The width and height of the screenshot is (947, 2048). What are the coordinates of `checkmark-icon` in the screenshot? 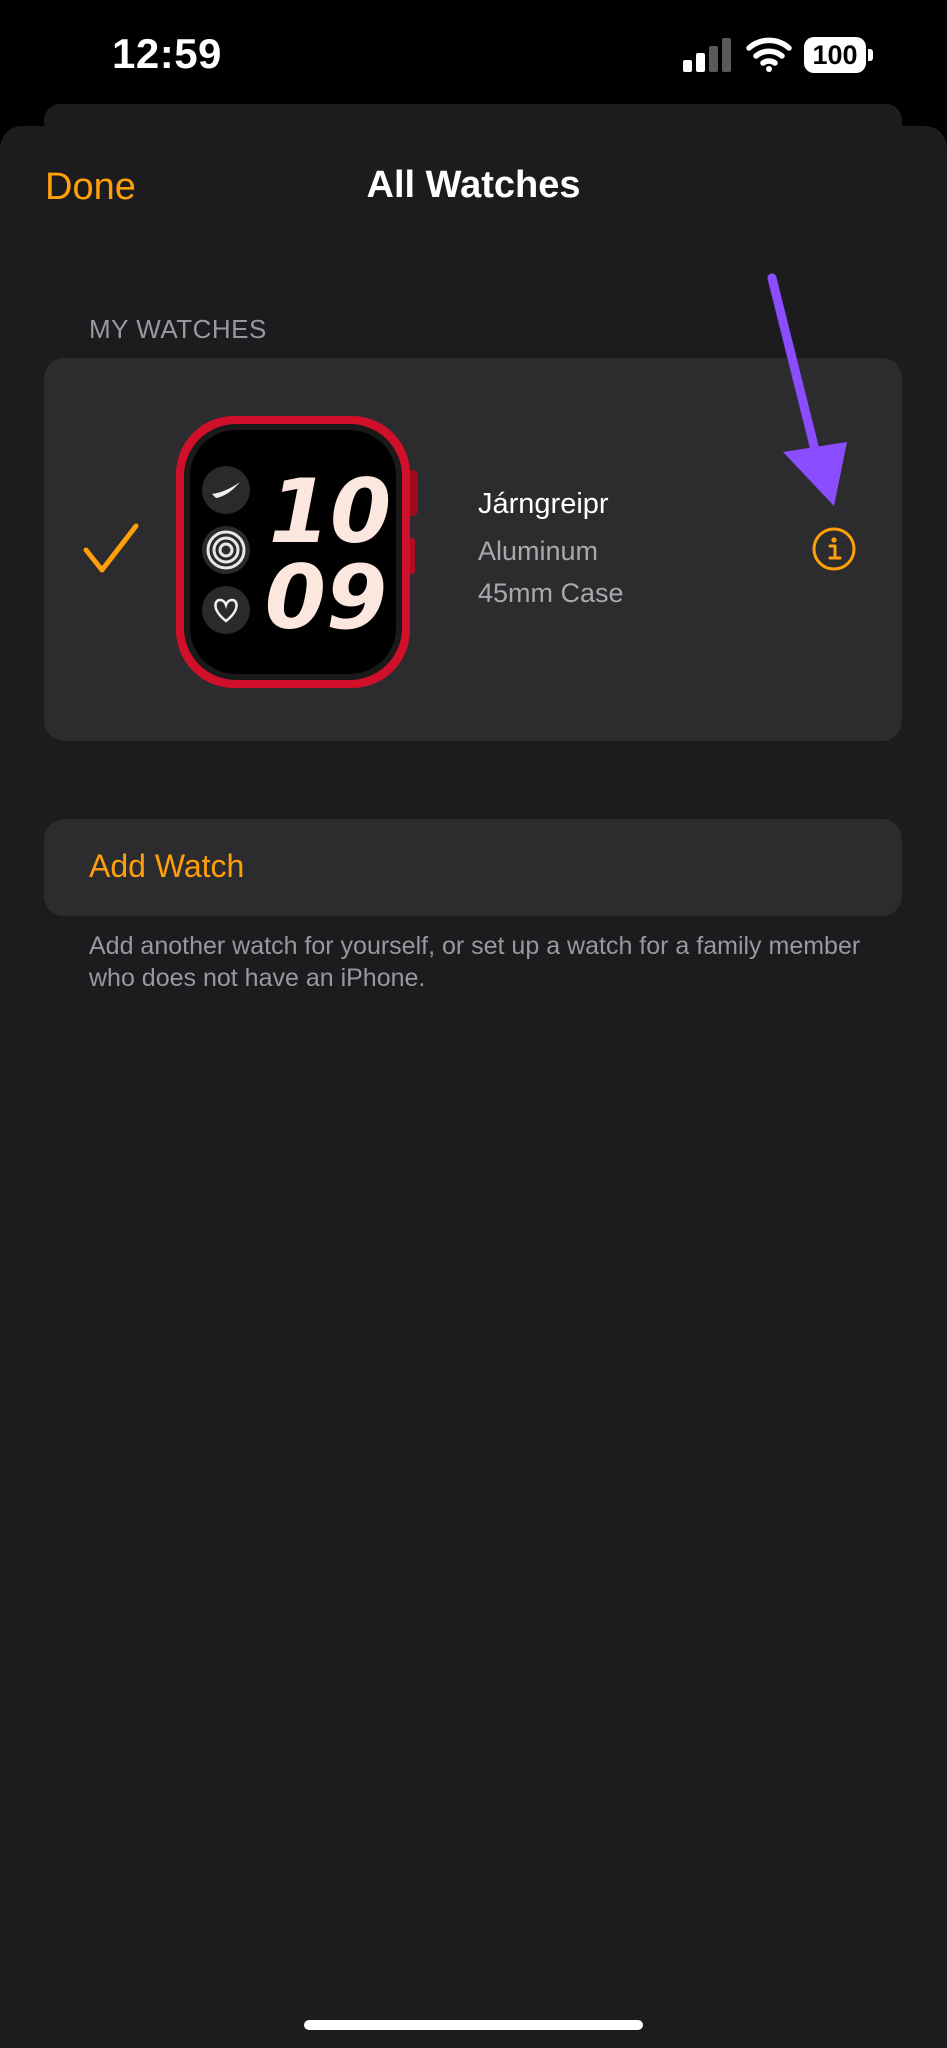 It's located at (111, 548).